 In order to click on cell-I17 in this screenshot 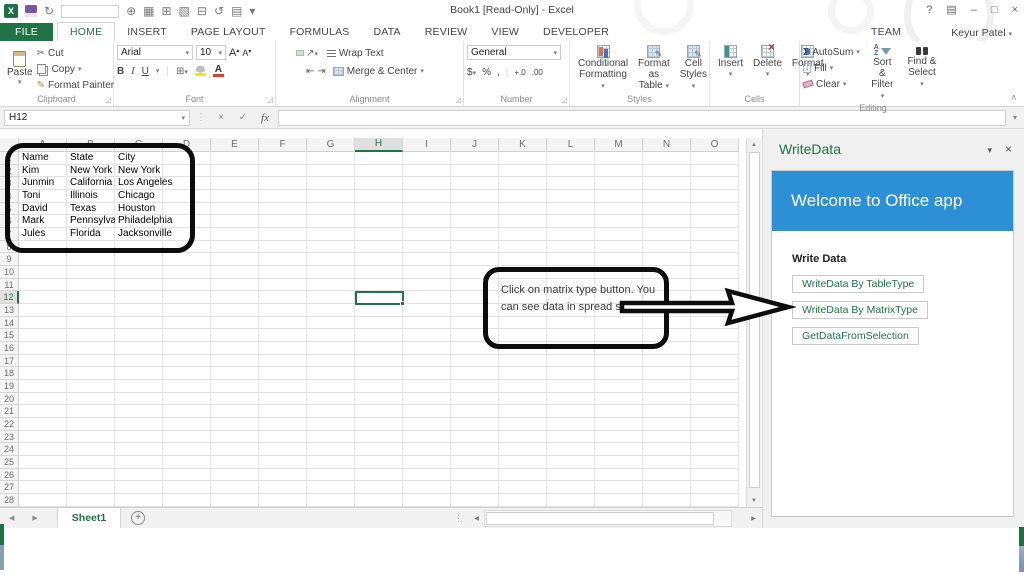, I will do `click(427, 361)`.